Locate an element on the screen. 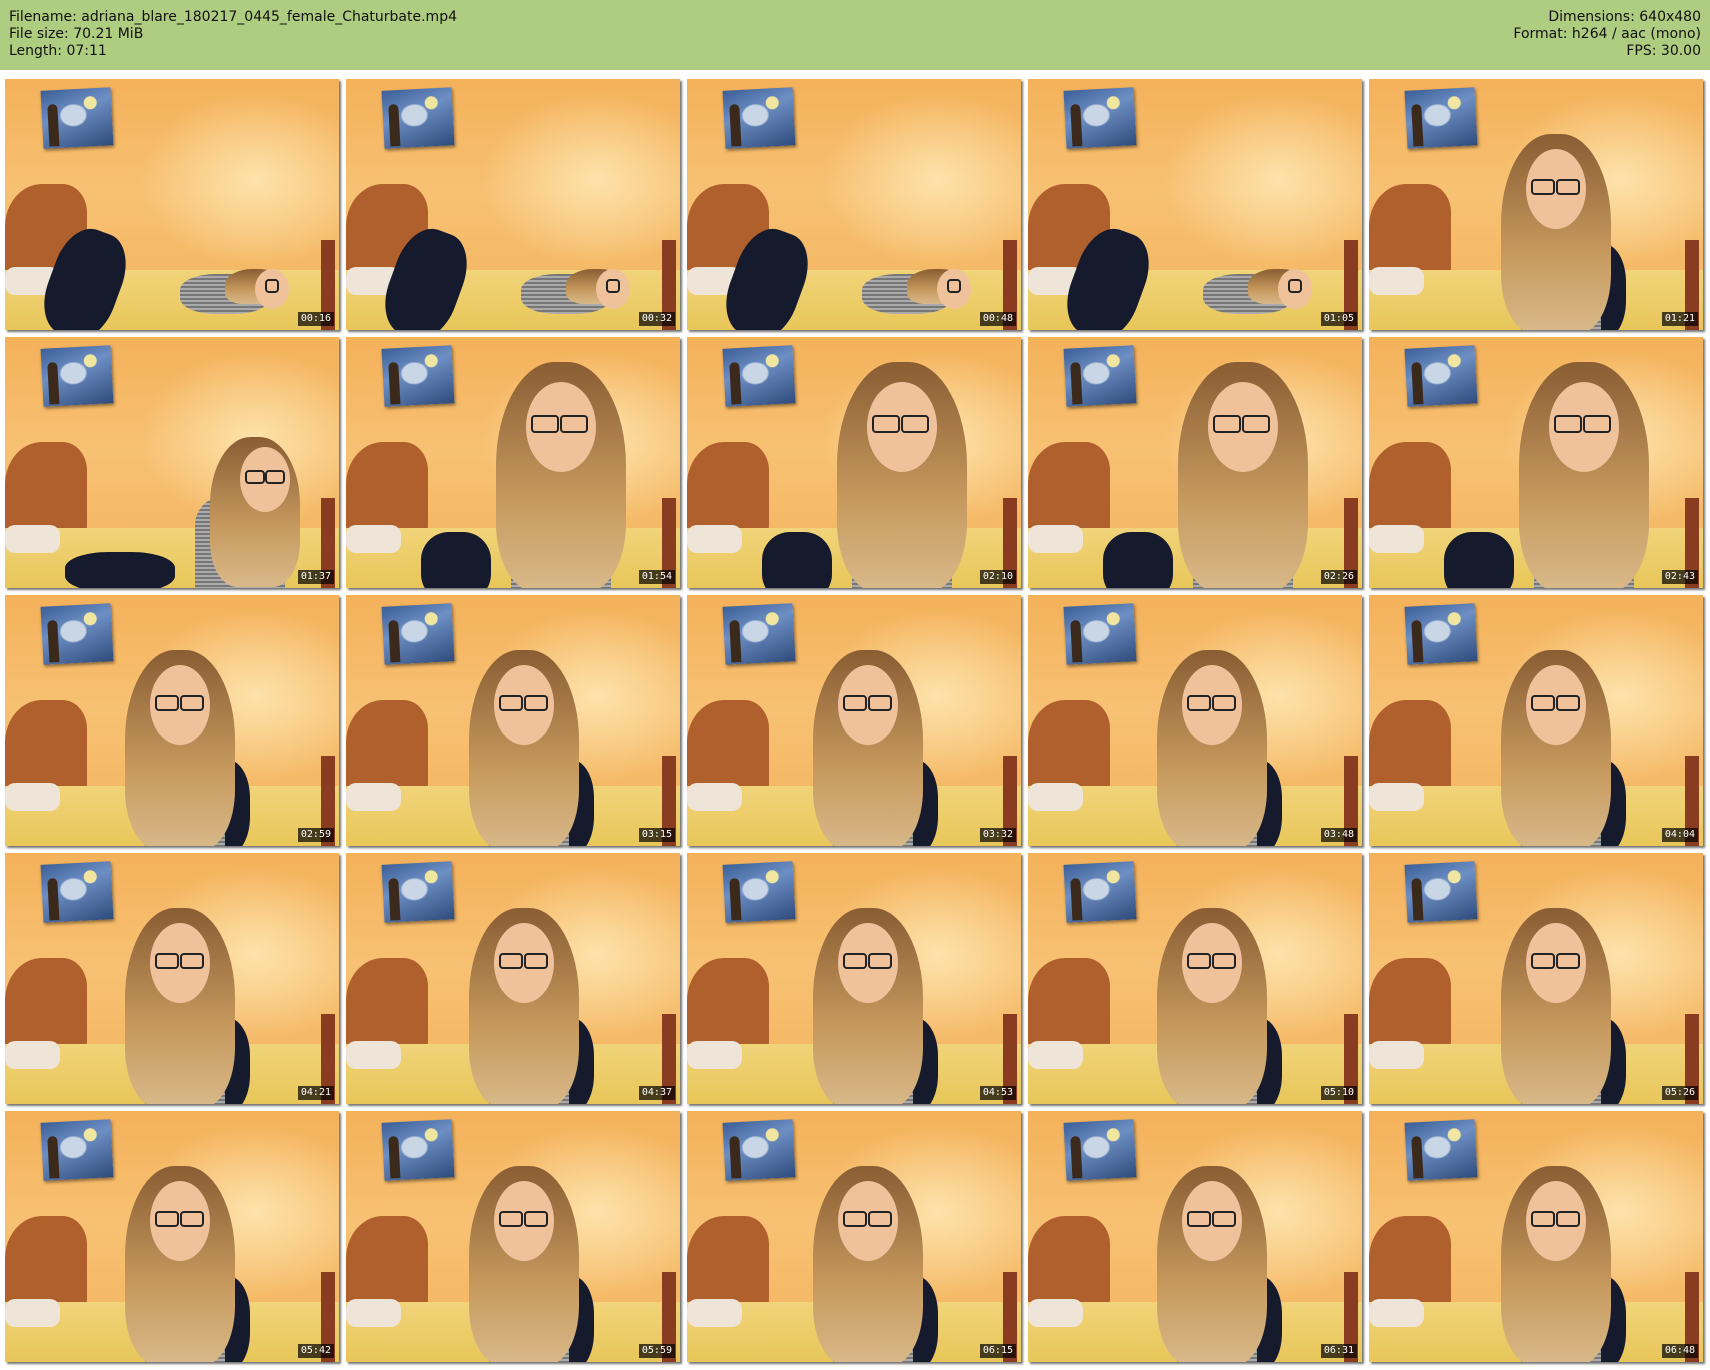 Image resolution: width=1710 pixels, height=1370 pixels. dimensions-label: Dimensions: 640x480 is located at coordinates (1624, 17).